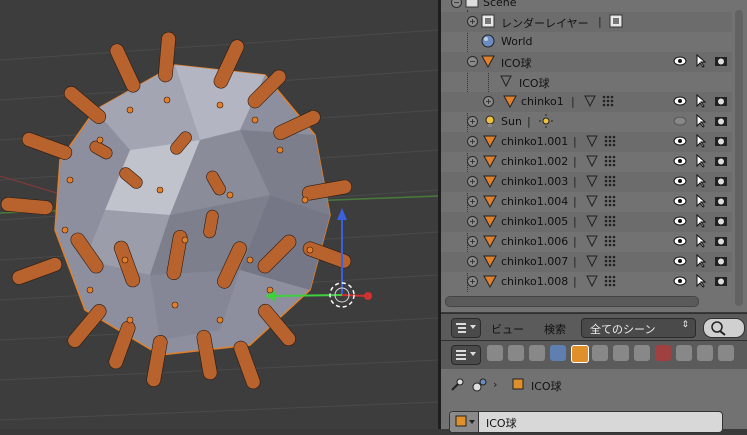 This screenshot has width=747, height=435. What do you see at coordinates (586, 42) in the screenshot?
I see `outliner-row-world: World` at bounding box center [586, 42].